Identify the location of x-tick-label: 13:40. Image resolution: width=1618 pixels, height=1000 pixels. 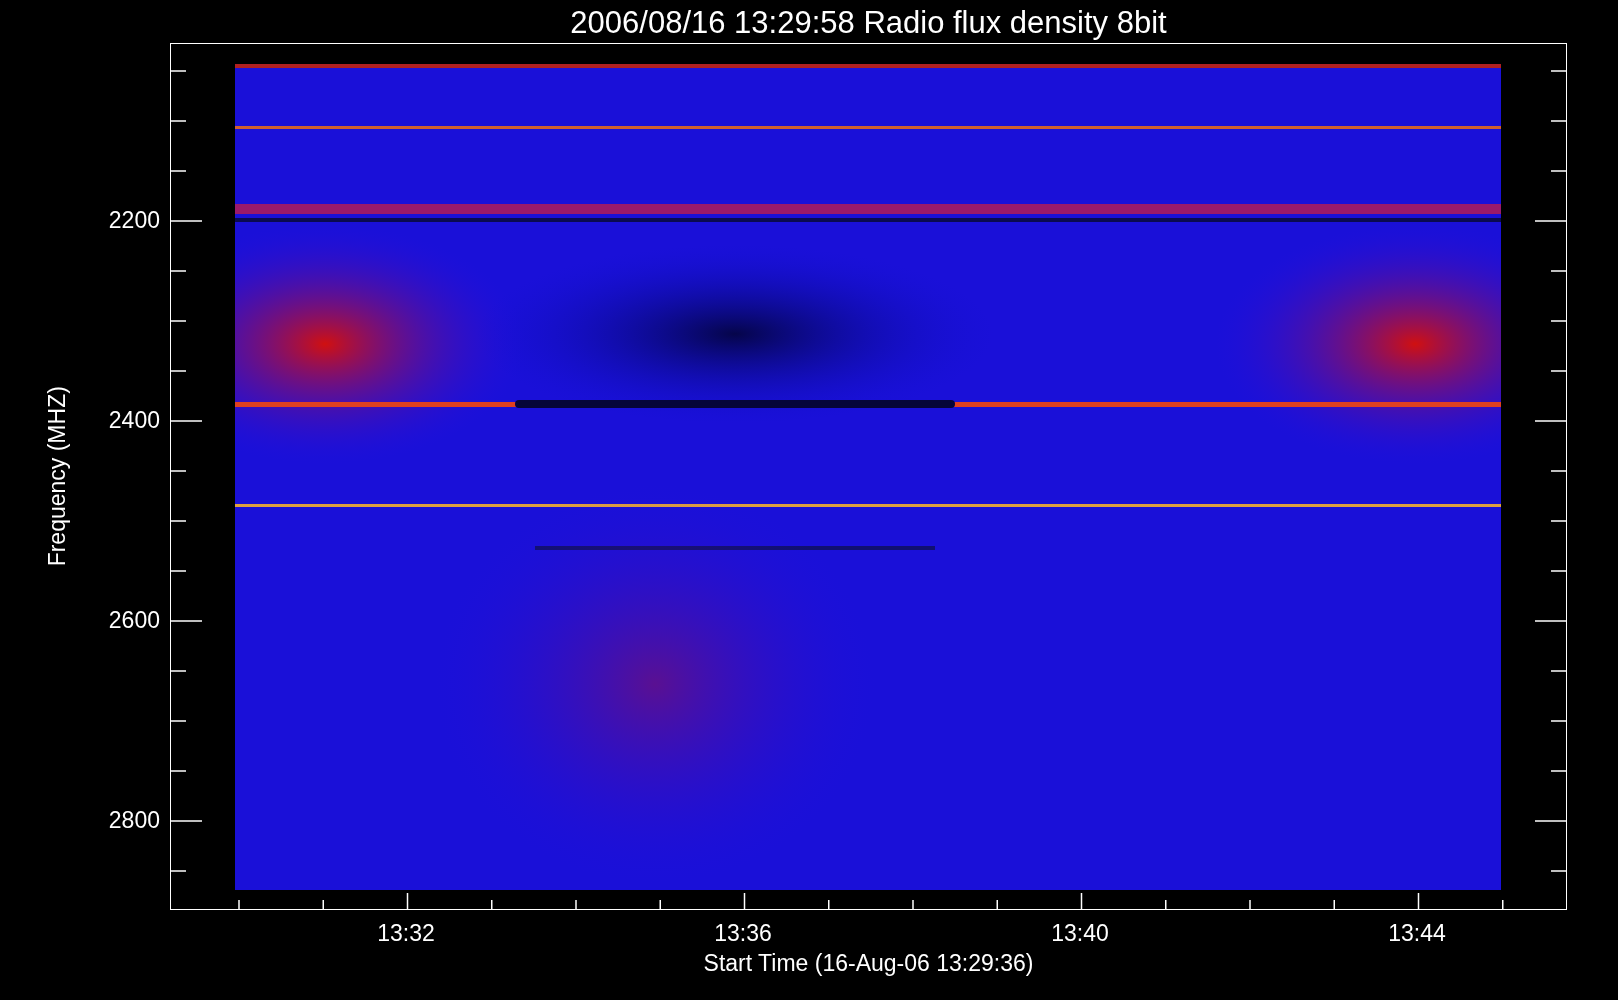
(1080, 933).